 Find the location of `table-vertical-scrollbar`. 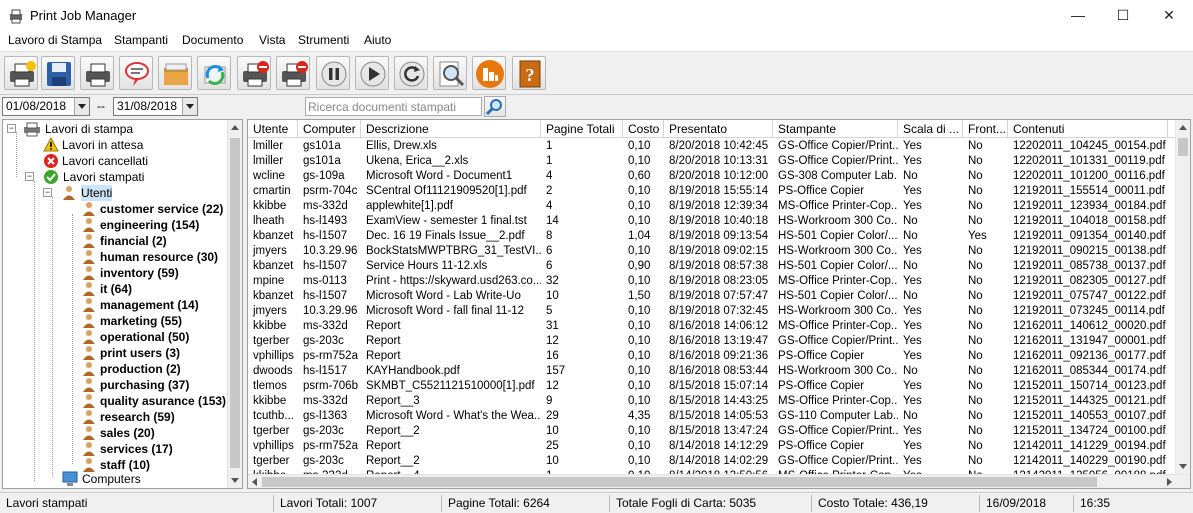

table-vertical-scrollbar is located at coordinates (1182, 297).